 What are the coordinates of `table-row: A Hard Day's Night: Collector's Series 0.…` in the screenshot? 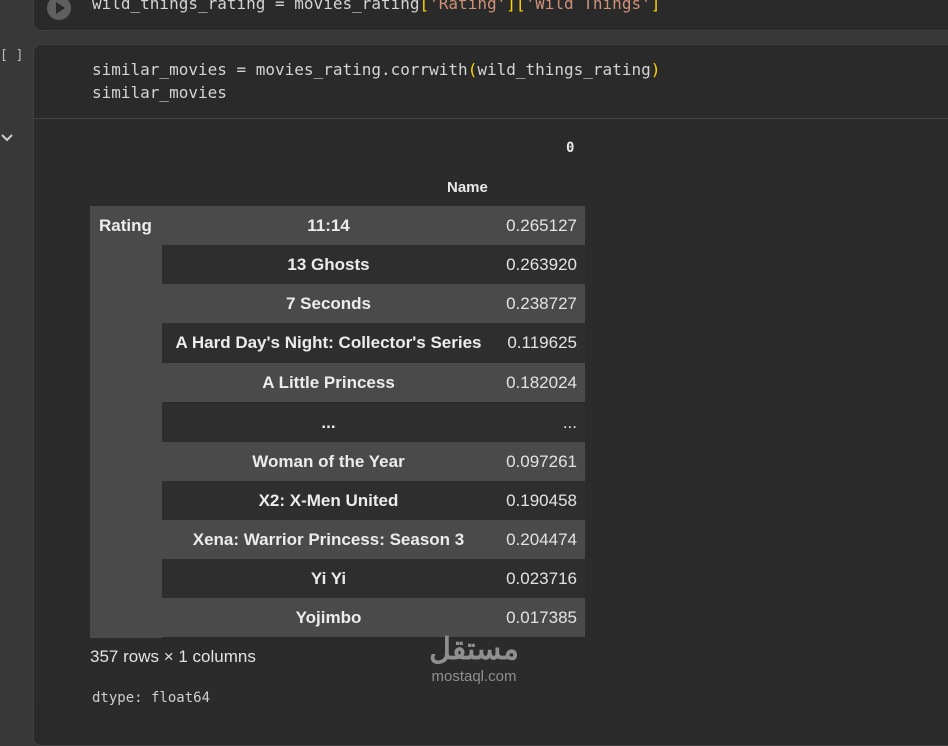 It's located at (373, 342).